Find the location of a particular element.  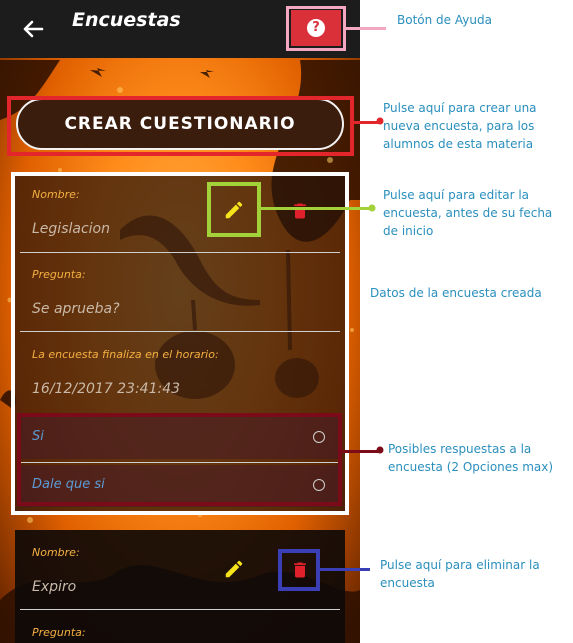

help-annotation: Botón de Ayuda is located at coordinates (444, 20).